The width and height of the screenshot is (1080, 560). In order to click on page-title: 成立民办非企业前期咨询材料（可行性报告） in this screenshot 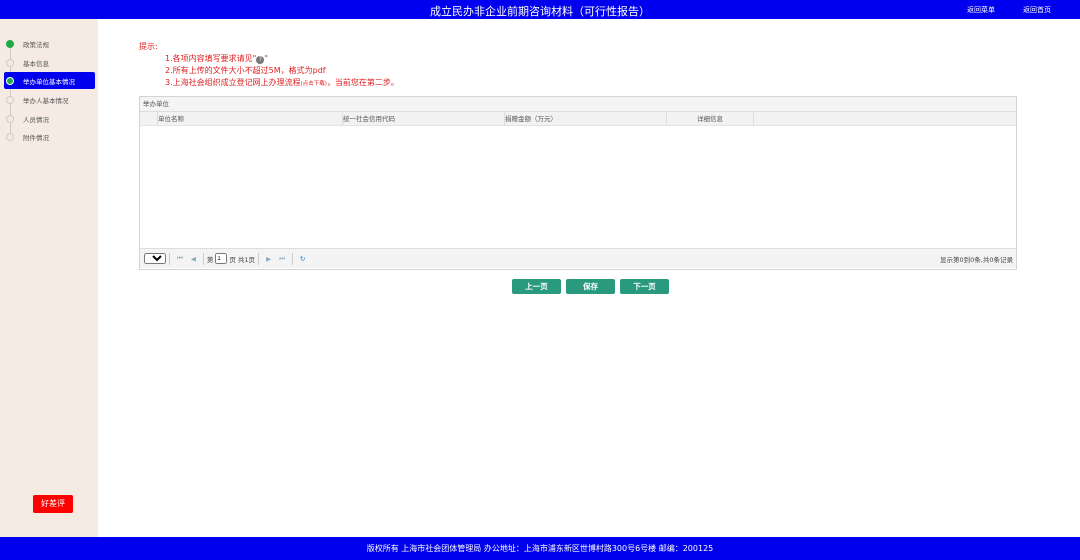, I will do `click(540, 11)`.